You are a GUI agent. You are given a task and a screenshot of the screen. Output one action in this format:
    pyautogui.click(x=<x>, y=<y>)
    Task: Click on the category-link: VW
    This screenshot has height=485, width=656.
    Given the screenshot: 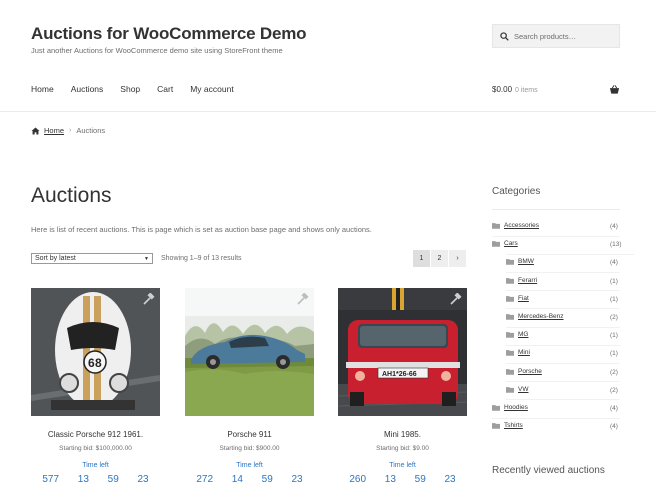 What is the action you would take?
    pyautogui.click(x=523, y=389)
    